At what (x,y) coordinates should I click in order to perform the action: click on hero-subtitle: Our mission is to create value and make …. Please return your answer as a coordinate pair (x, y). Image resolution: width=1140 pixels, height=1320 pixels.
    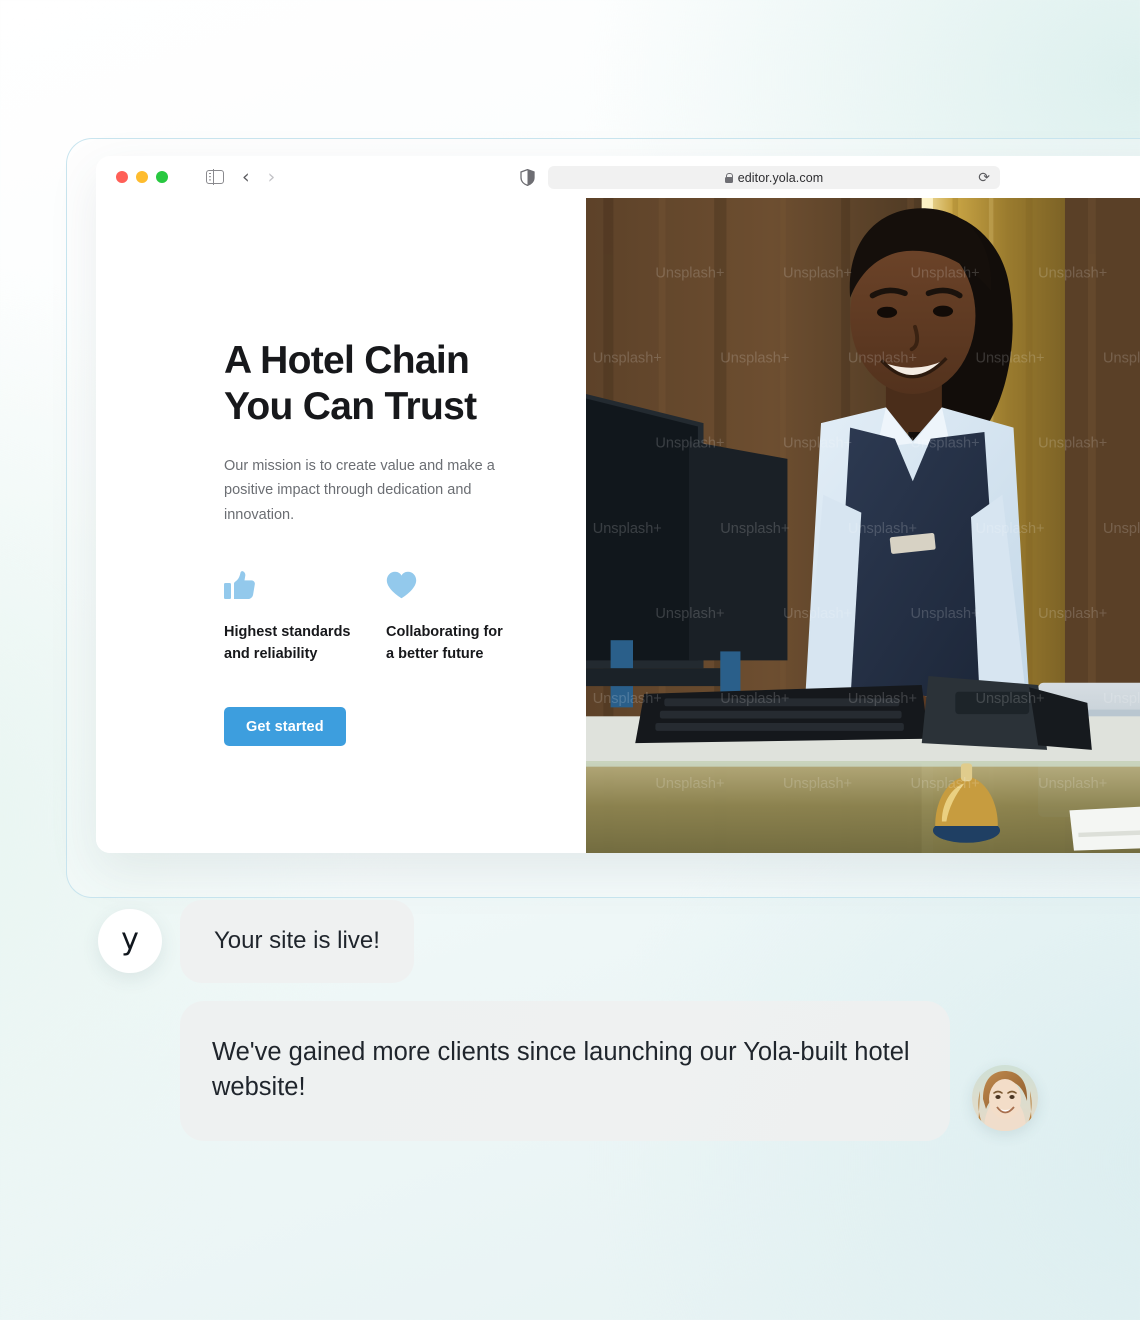
    Looking at the image, I should click on (359, 490).